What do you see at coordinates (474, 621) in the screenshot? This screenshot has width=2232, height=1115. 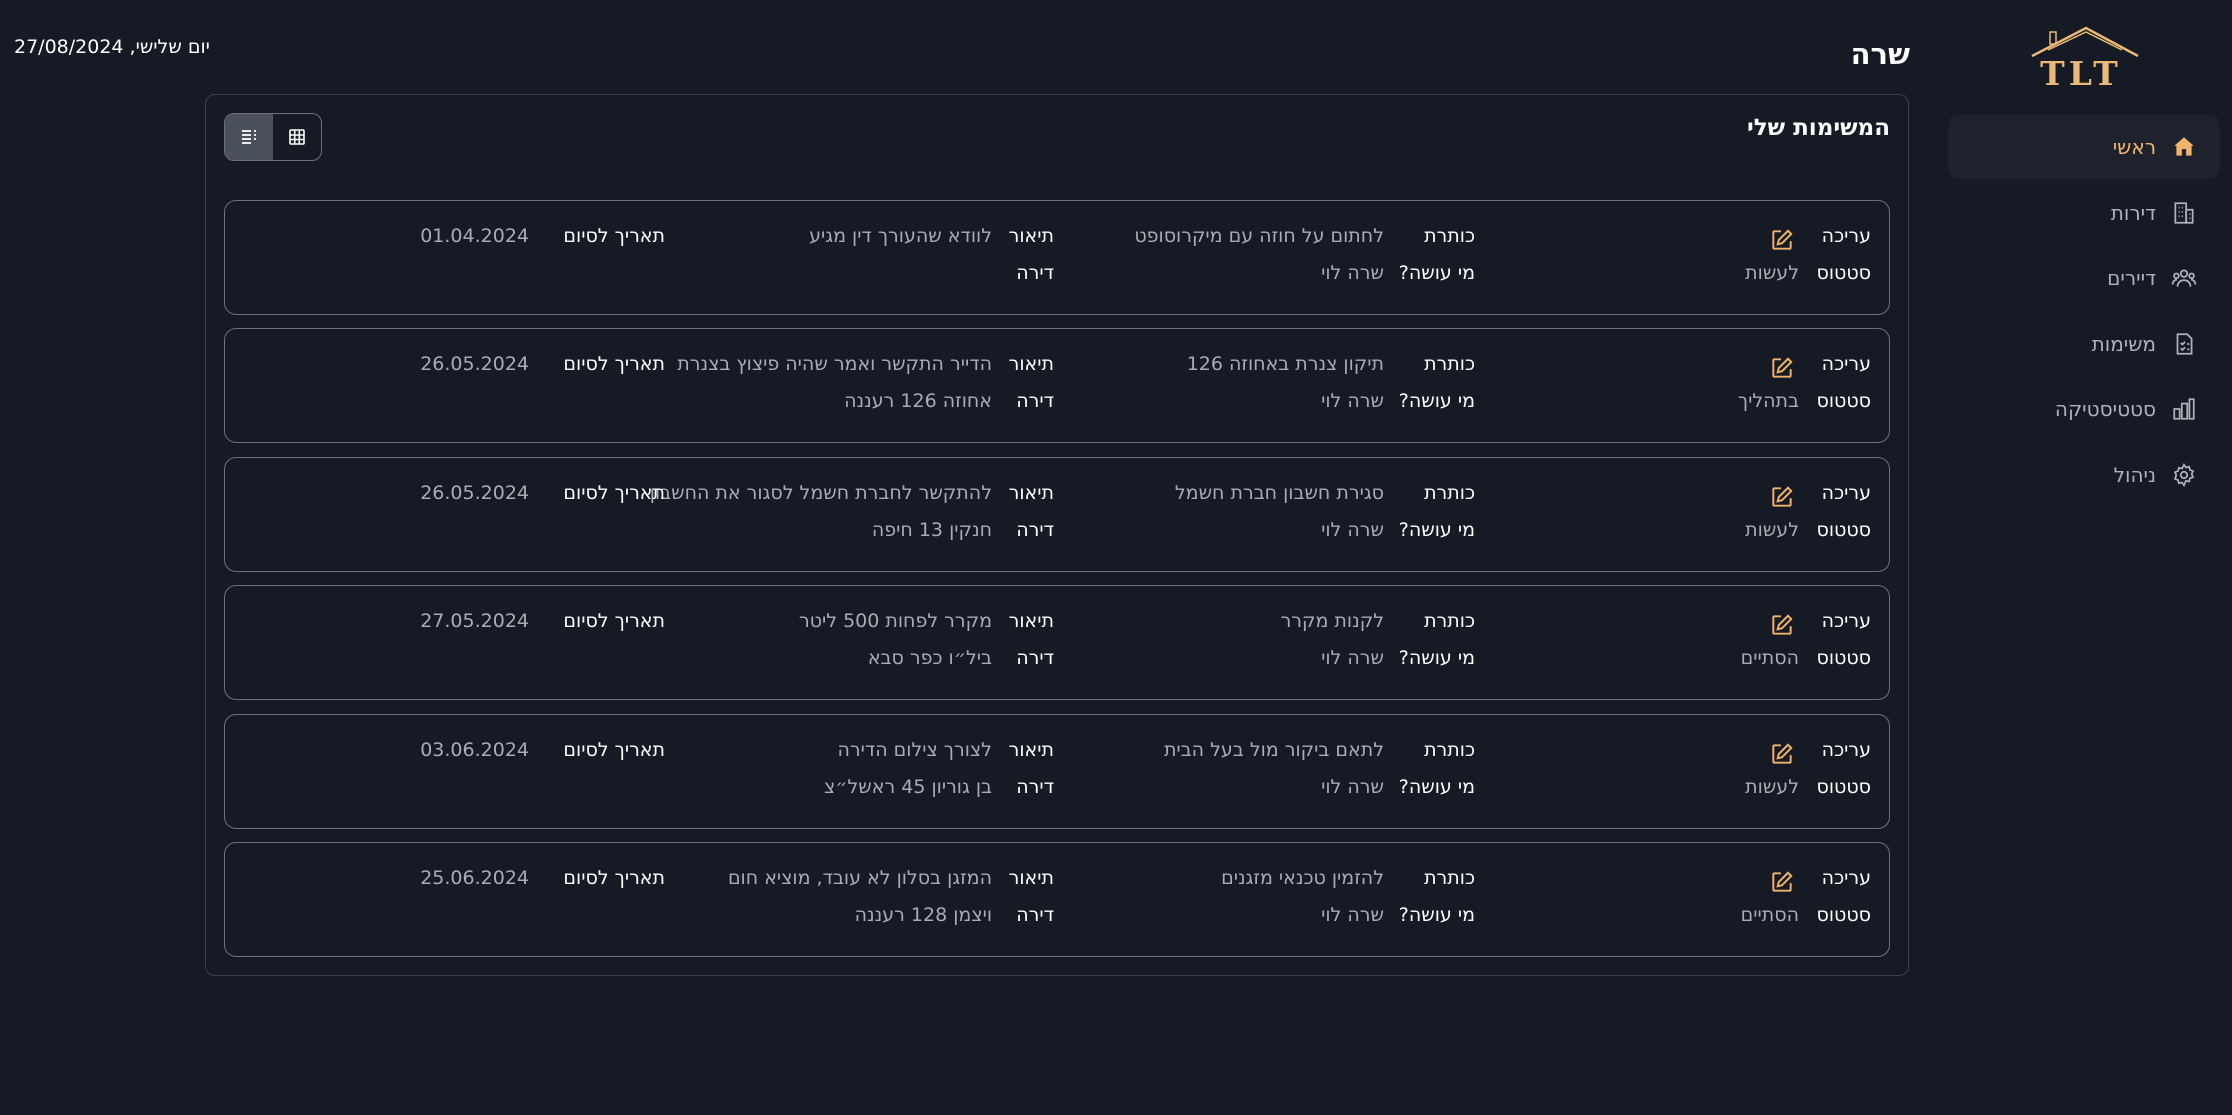 I see `end-date-value: 27.05.2024` at bounding box center [474, 621].